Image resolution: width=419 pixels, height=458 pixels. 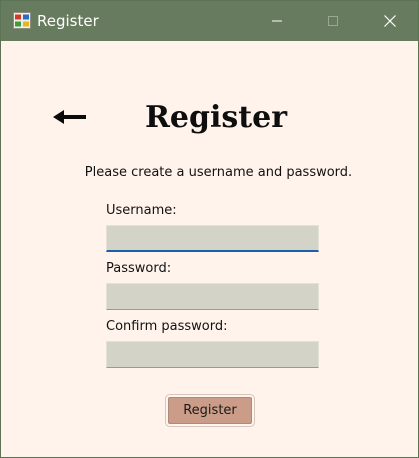 I want to click on app-icon, so click(x=22, y=20).